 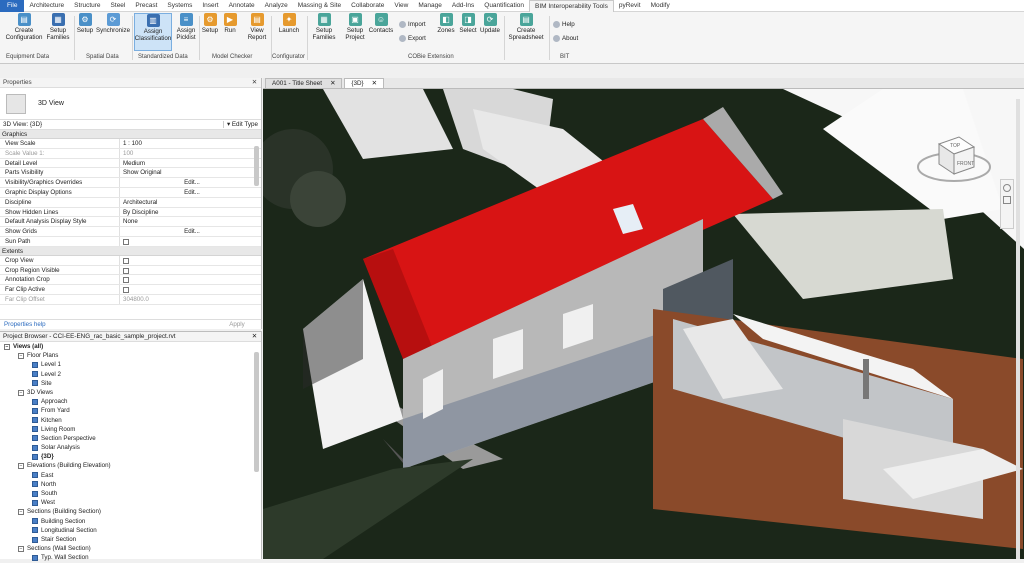 I want to click on property-value: Show Original, so click(x=190, y=172).